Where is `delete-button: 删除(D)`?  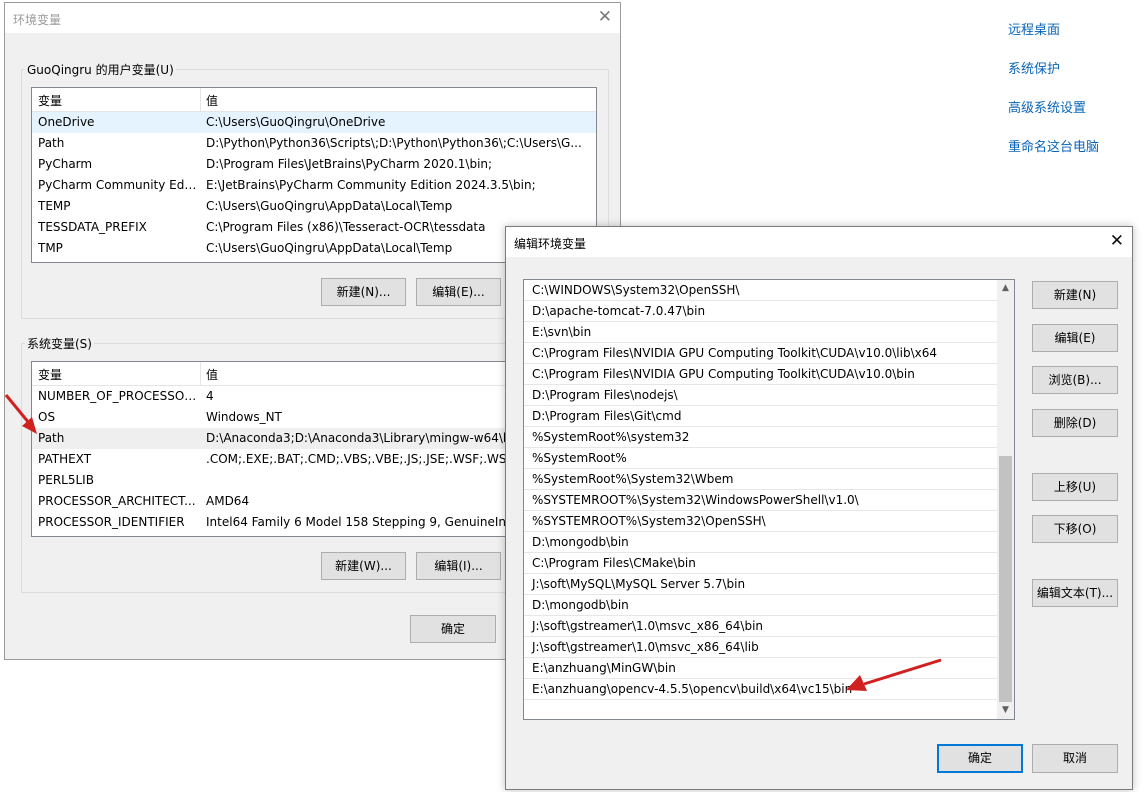
delete-button: 删除(D) is located at coordinates (1075, 423).